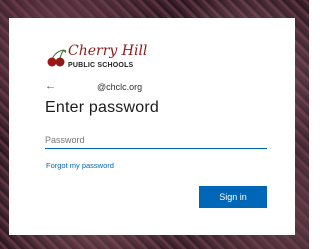 The image size is (320, 249). I want to click on logo-subtitle: PUBLIC SCHOOLS, so click(101, 65).